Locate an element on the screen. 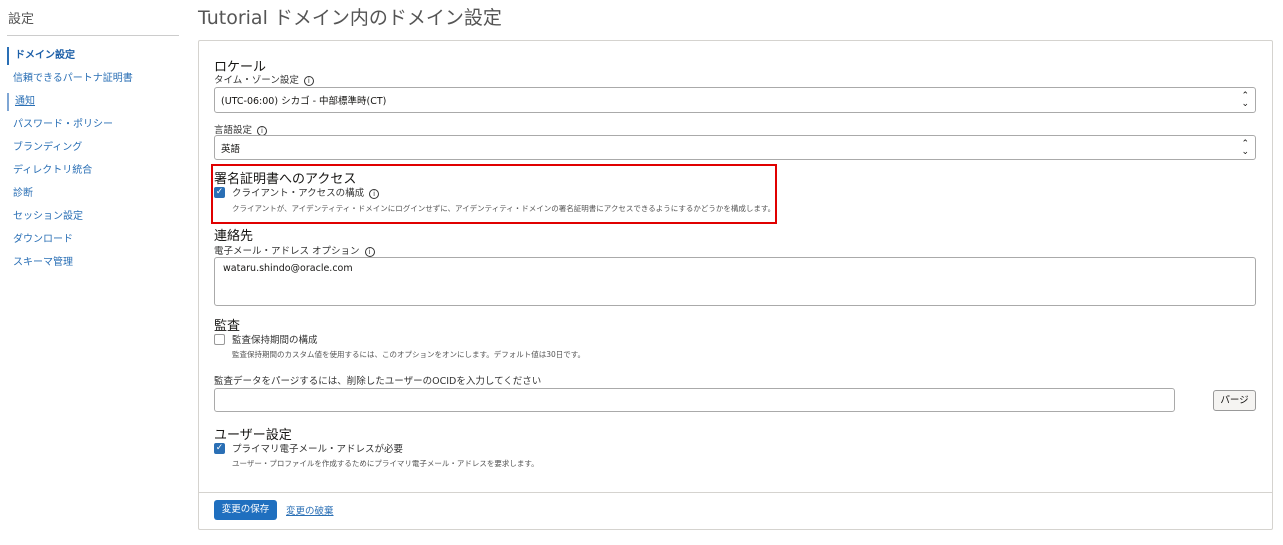  timezone-value: (UTC-06:00) シカゴ - 中部標準時(CT) is located at coordinates (304, 101).